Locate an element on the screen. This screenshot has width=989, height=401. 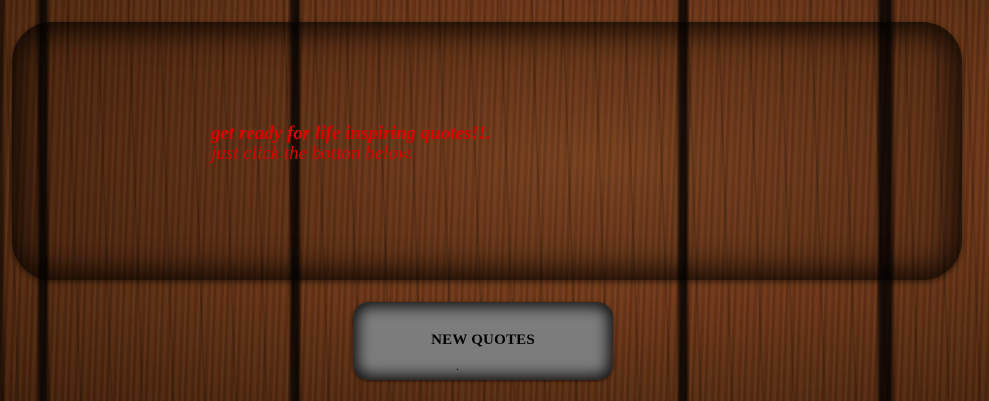
new-quotes-button: NEW QUOTES . is located at coordinates (483, 341).